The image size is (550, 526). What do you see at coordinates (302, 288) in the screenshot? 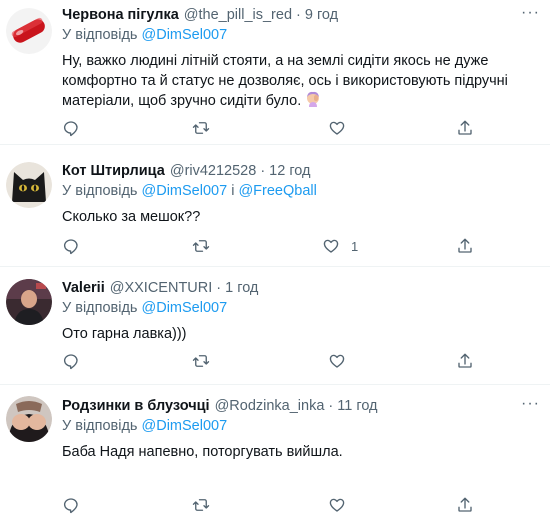
I see `tweet-header: Valerii @XXICENTURI · 1 год` at bounding box center [302, 288].